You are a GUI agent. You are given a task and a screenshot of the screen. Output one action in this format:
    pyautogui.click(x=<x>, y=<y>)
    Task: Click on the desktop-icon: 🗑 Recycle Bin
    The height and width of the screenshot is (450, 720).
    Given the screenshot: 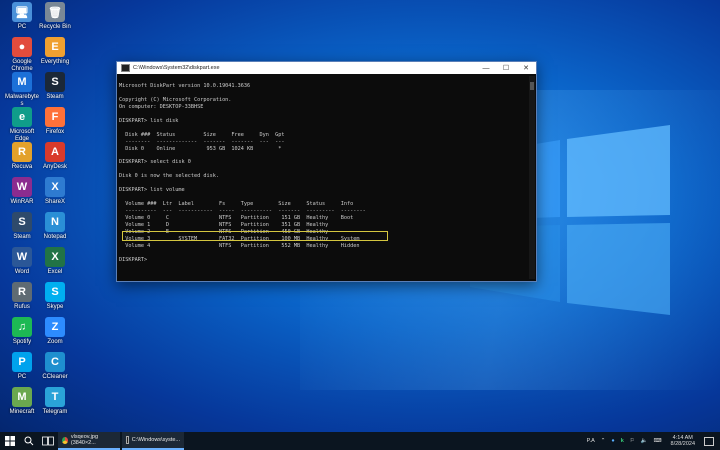 What is the action you would take?
    pyautogui.click(x=55, y=16)
    